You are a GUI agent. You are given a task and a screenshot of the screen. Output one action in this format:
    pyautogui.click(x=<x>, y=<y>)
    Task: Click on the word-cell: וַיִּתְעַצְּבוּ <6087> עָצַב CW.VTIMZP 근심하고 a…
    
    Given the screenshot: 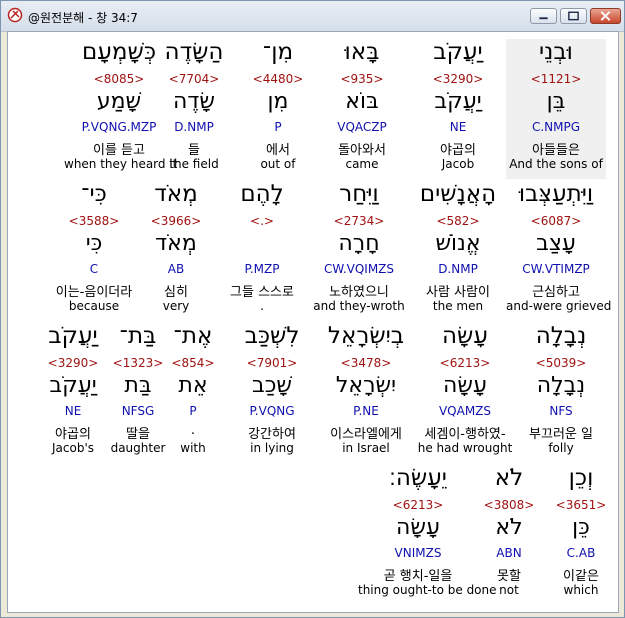 What is the action you would take?
    pyautogui.click(x=559, y=251)
    